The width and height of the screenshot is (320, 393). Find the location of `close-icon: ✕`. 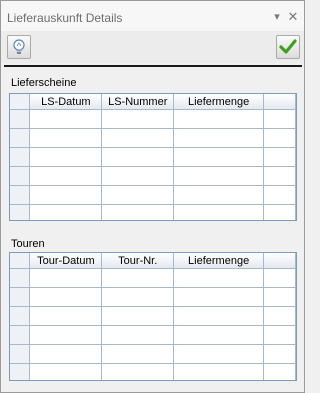

close-icon: ✕ is located at coordinates (293, 17).